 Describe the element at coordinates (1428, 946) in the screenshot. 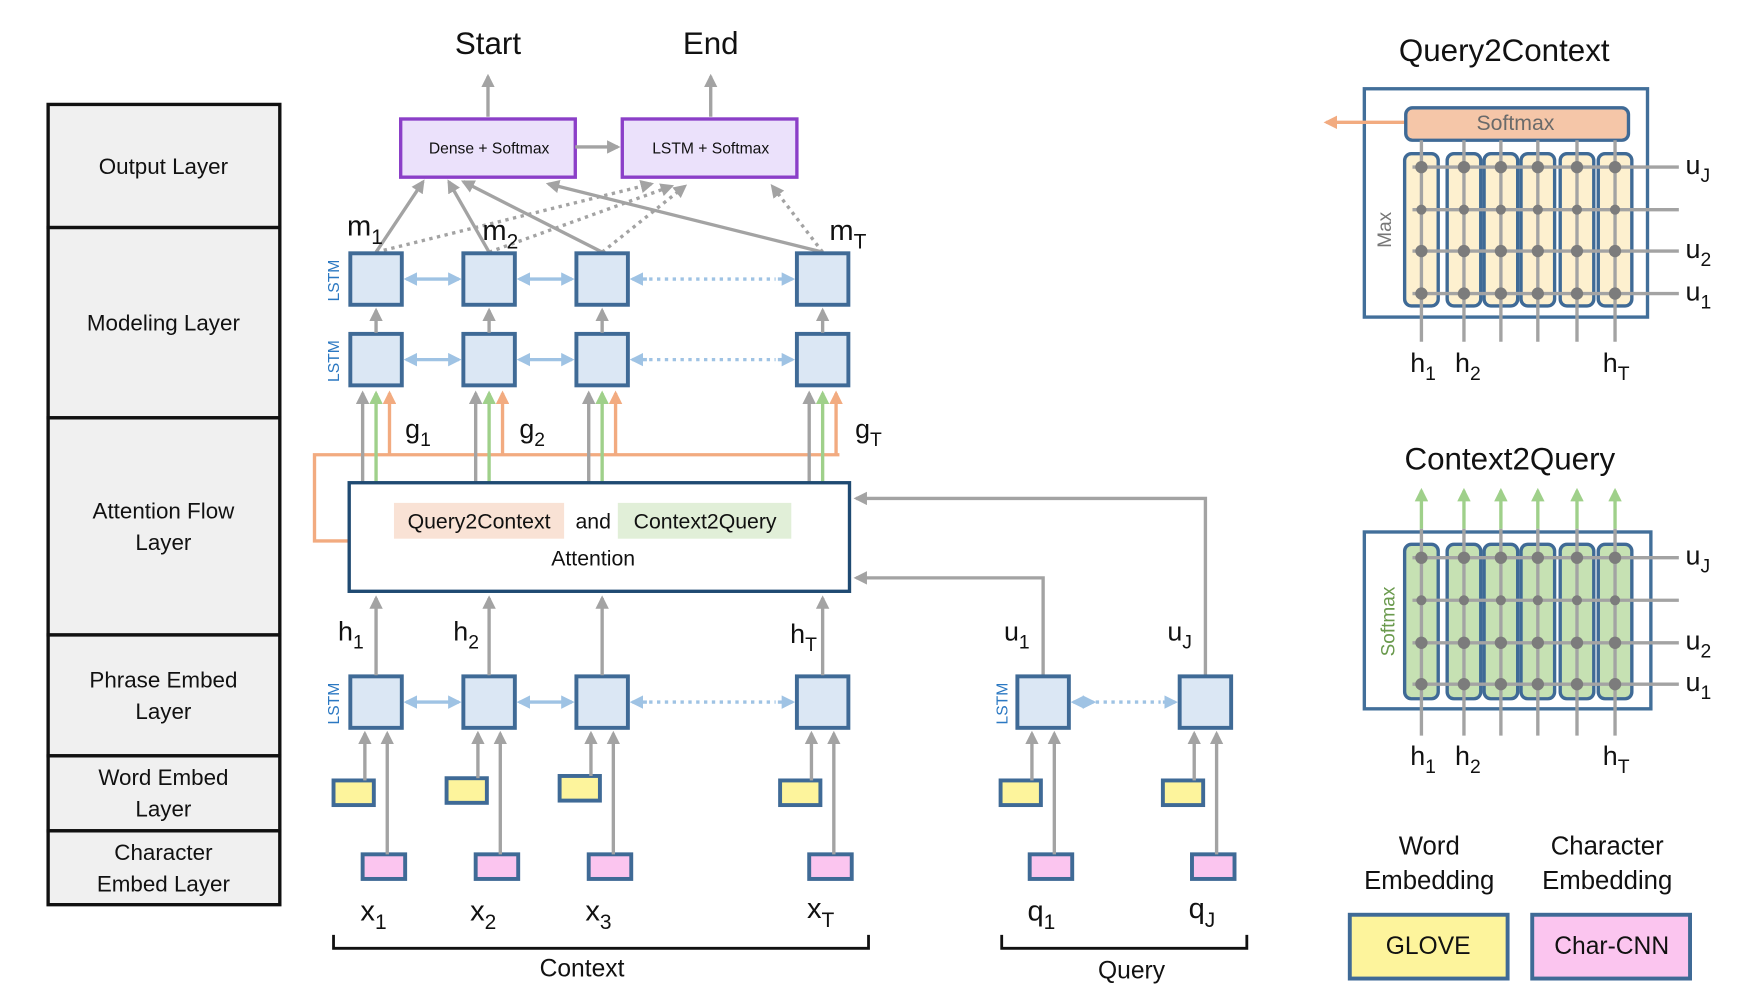

I see `glove-label: GLOVE` at that location.